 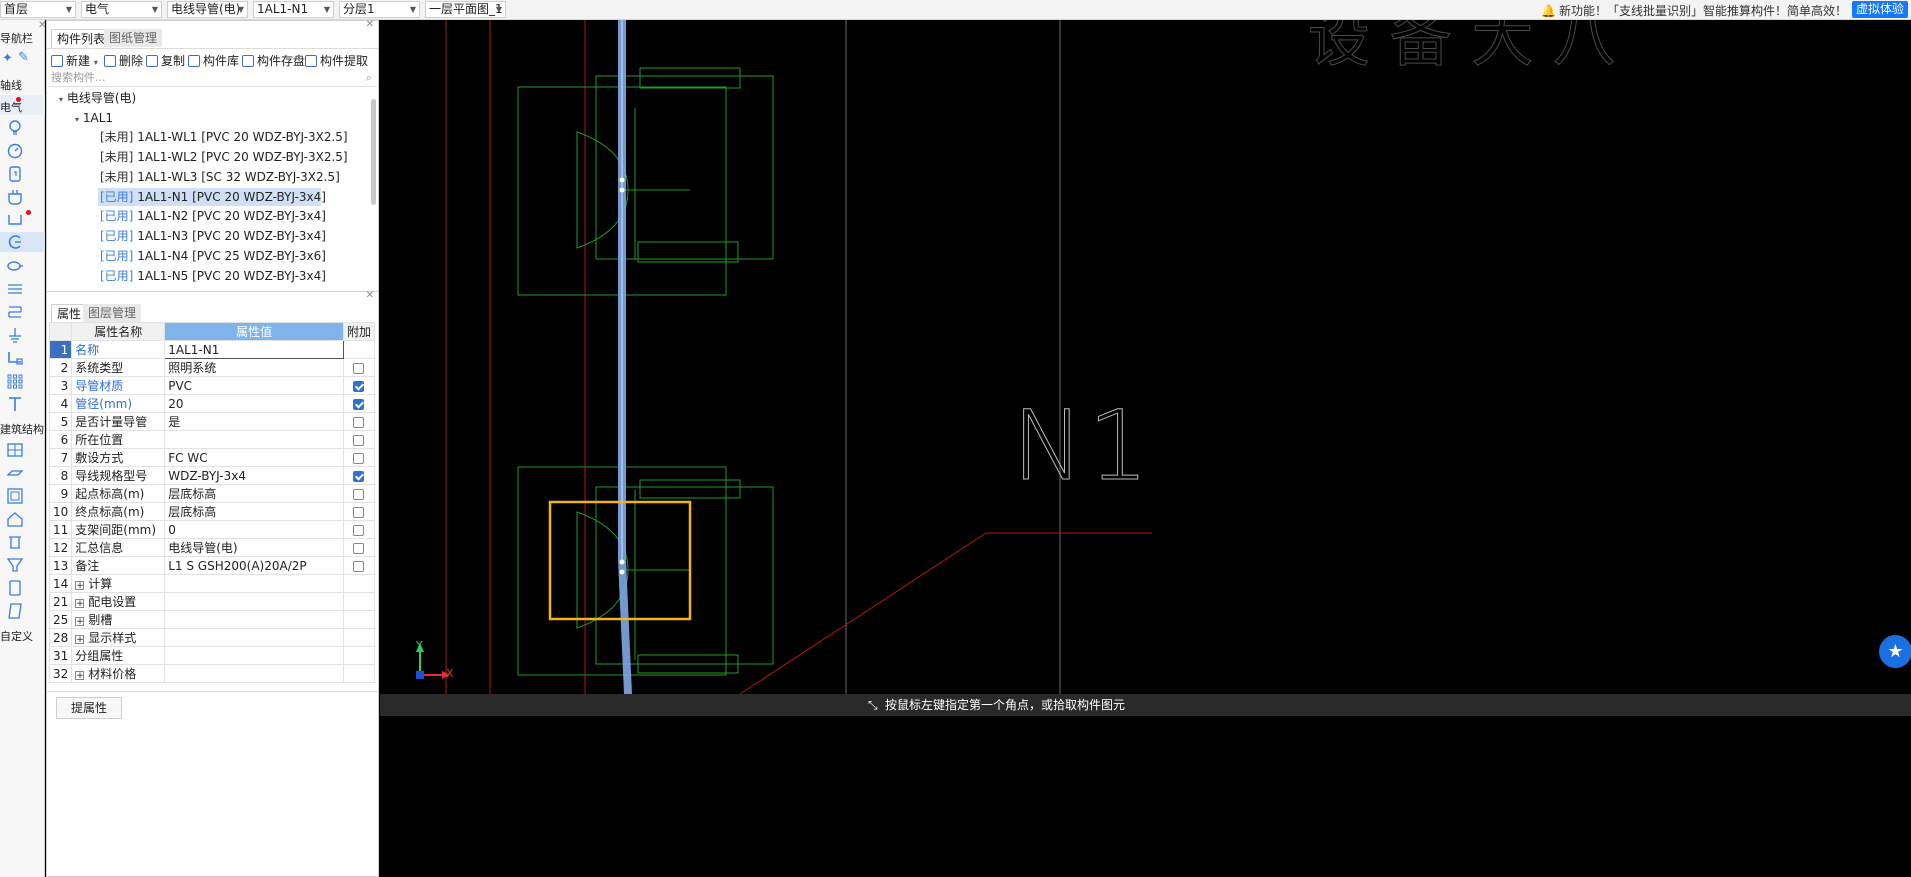 What do you see at coordinates (165, 60) in the screenshot?
I see `copy-button: 复制` at bounding box center [165, 60].